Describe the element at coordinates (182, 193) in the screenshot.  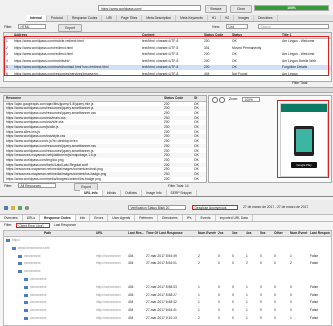
I see `tab-serp-snippet: SERP Snippet` at that location.